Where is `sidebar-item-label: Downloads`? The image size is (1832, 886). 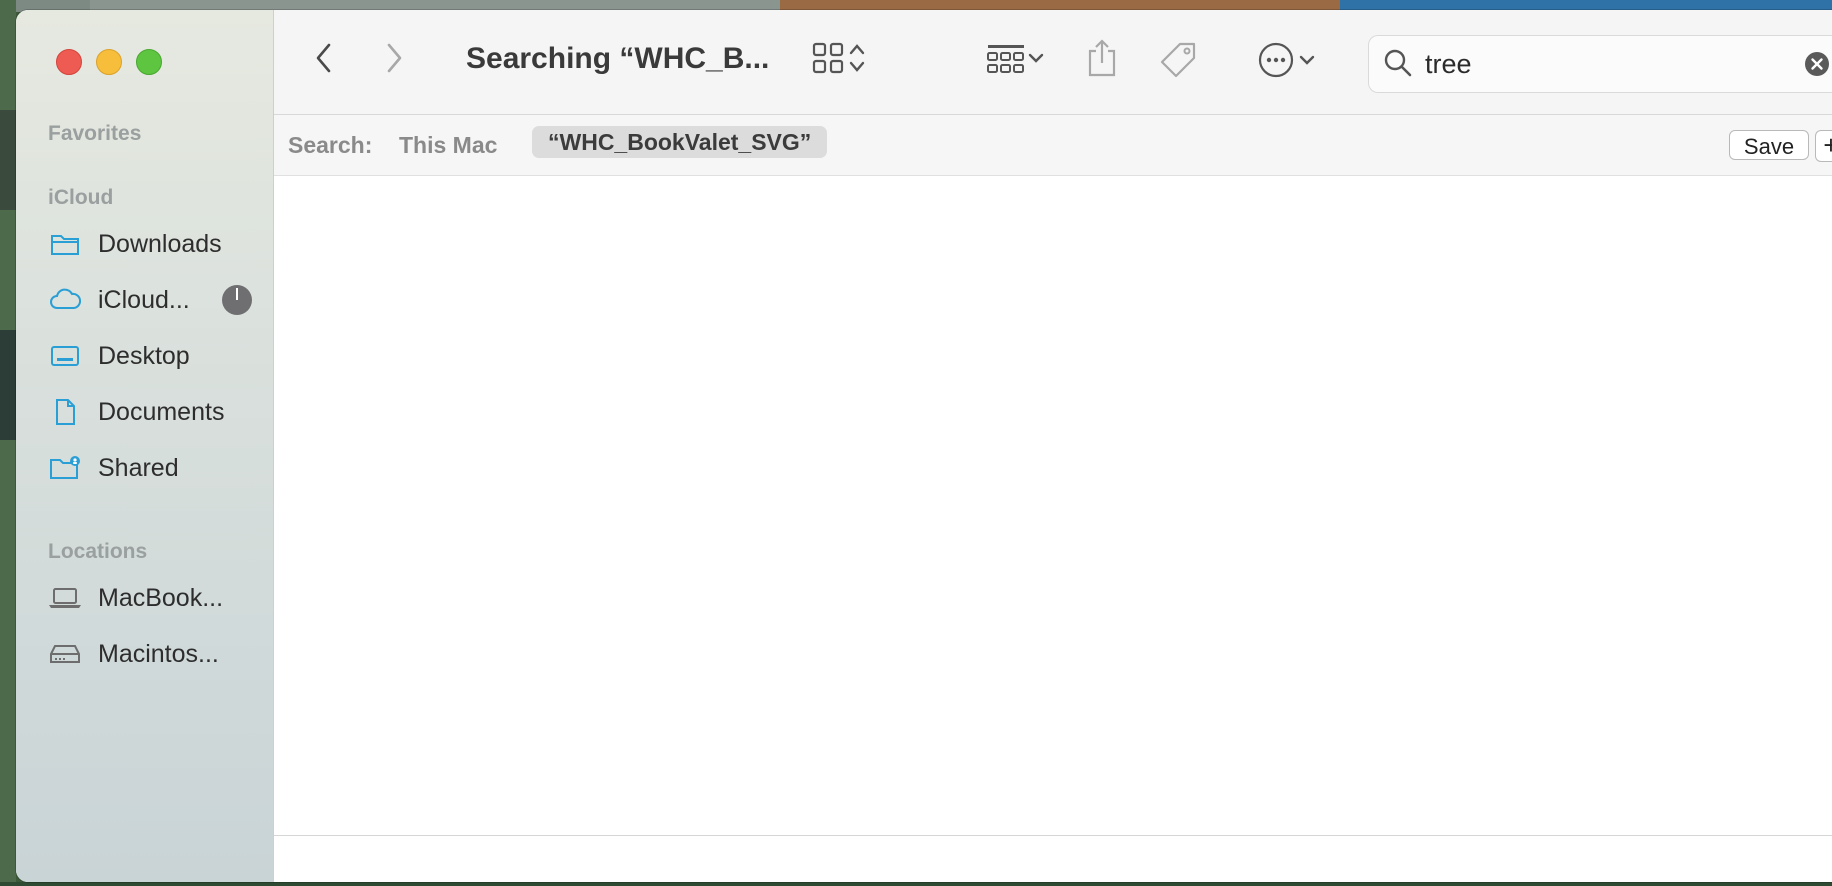 sidebar-item-label: Downloads is located at coordinates (160, 243).